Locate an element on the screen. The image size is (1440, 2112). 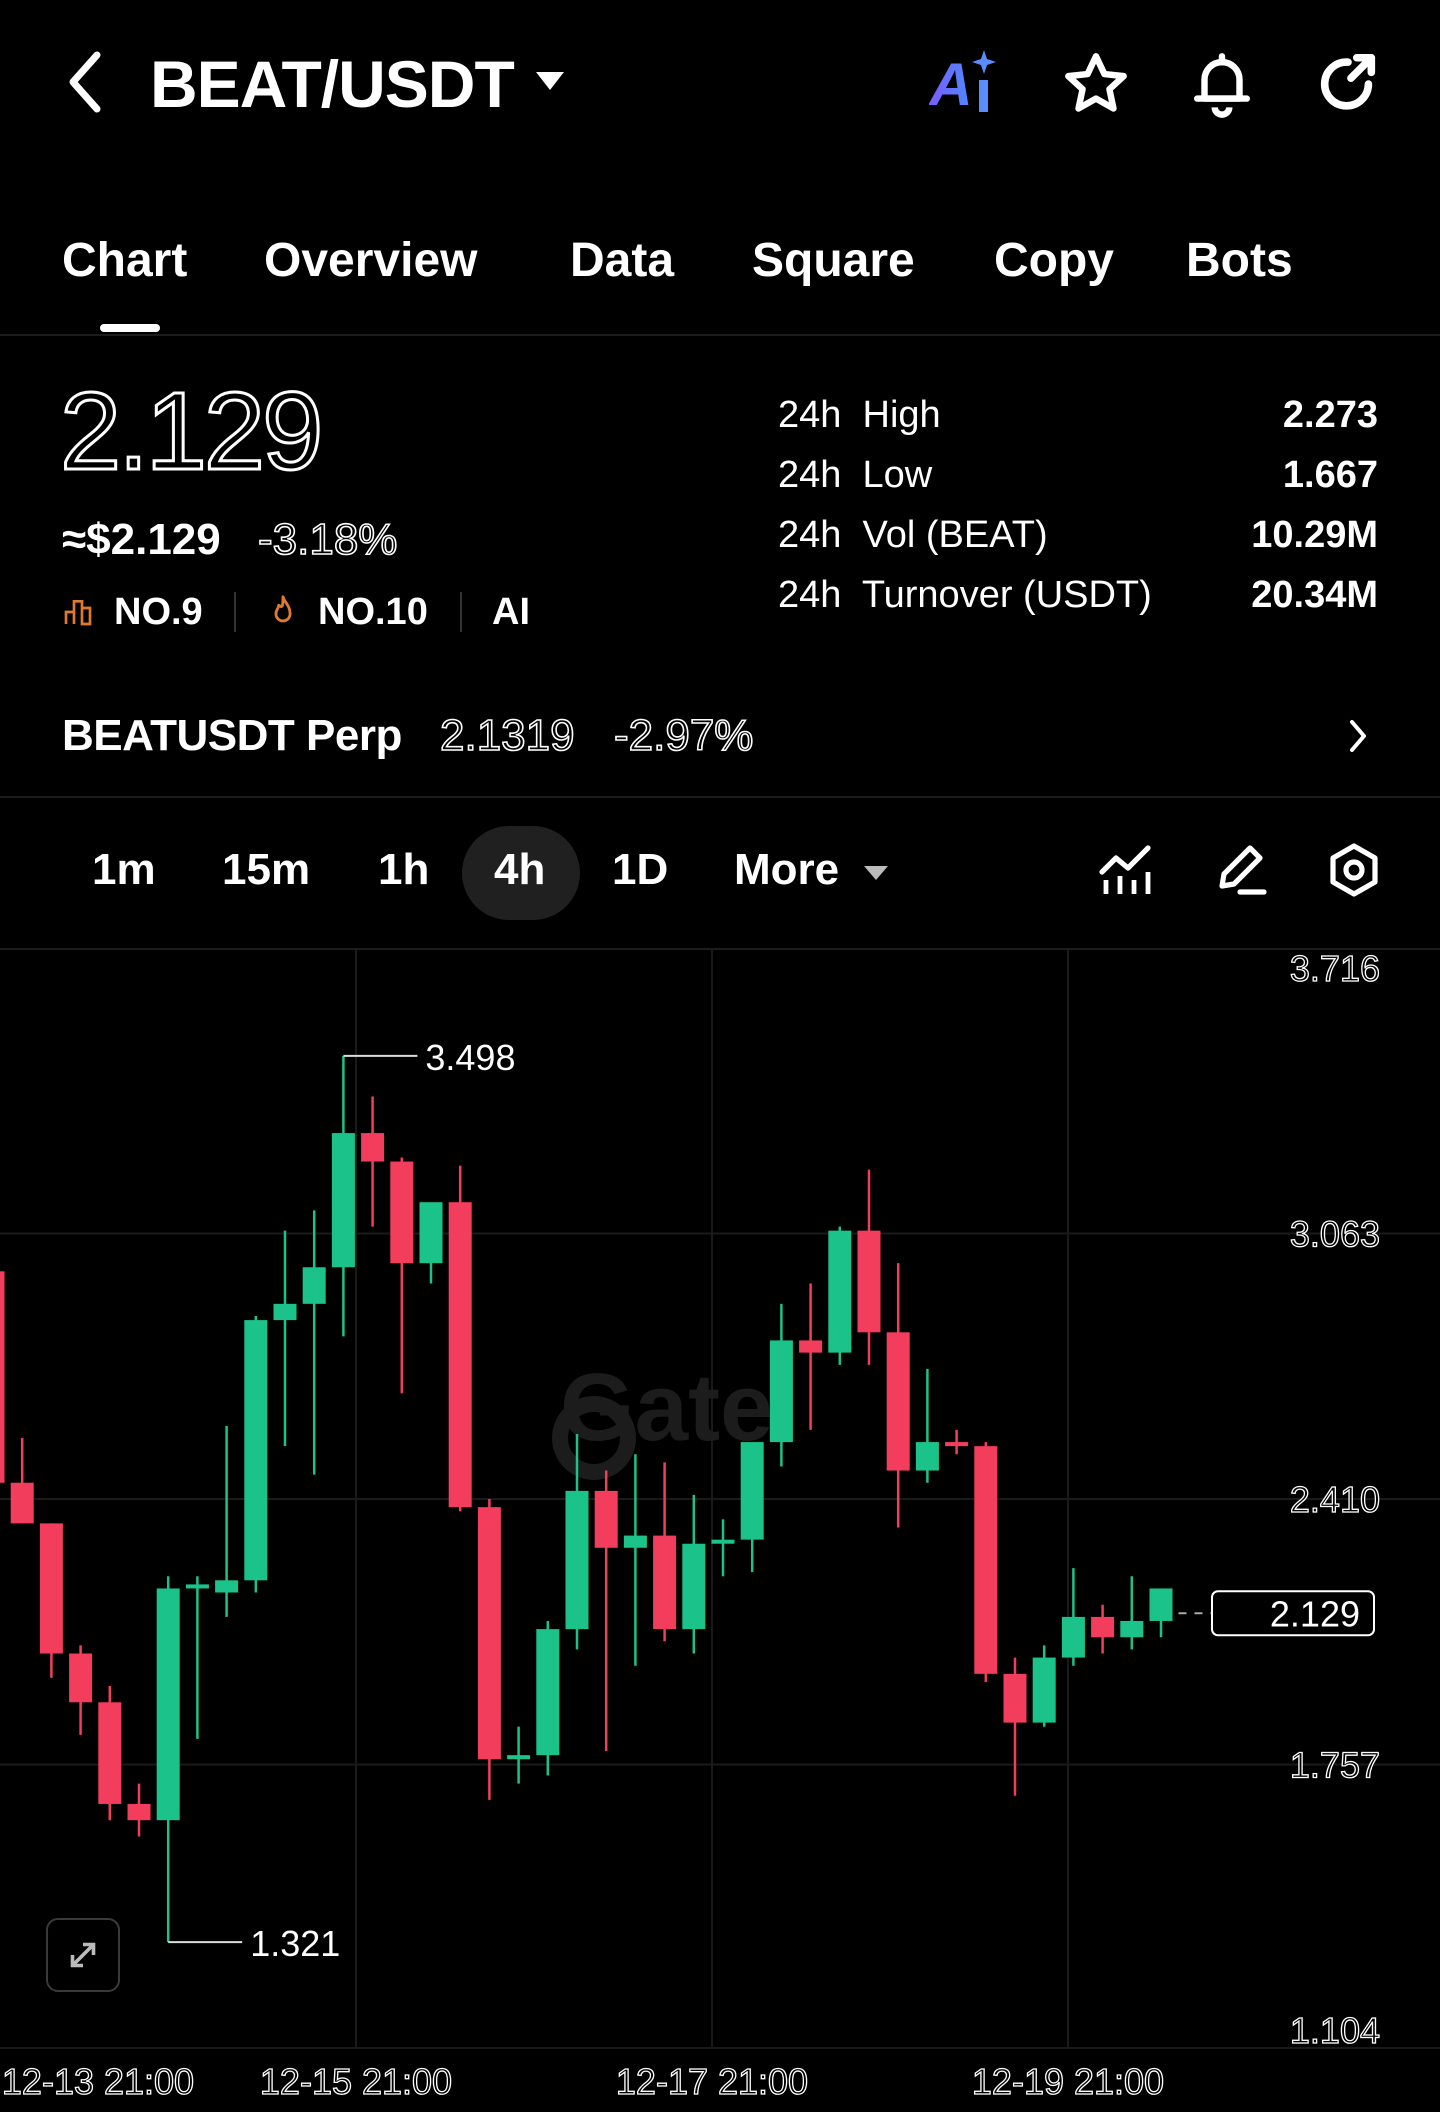
tab-chart: Chart is located at coordinates (124, 261).